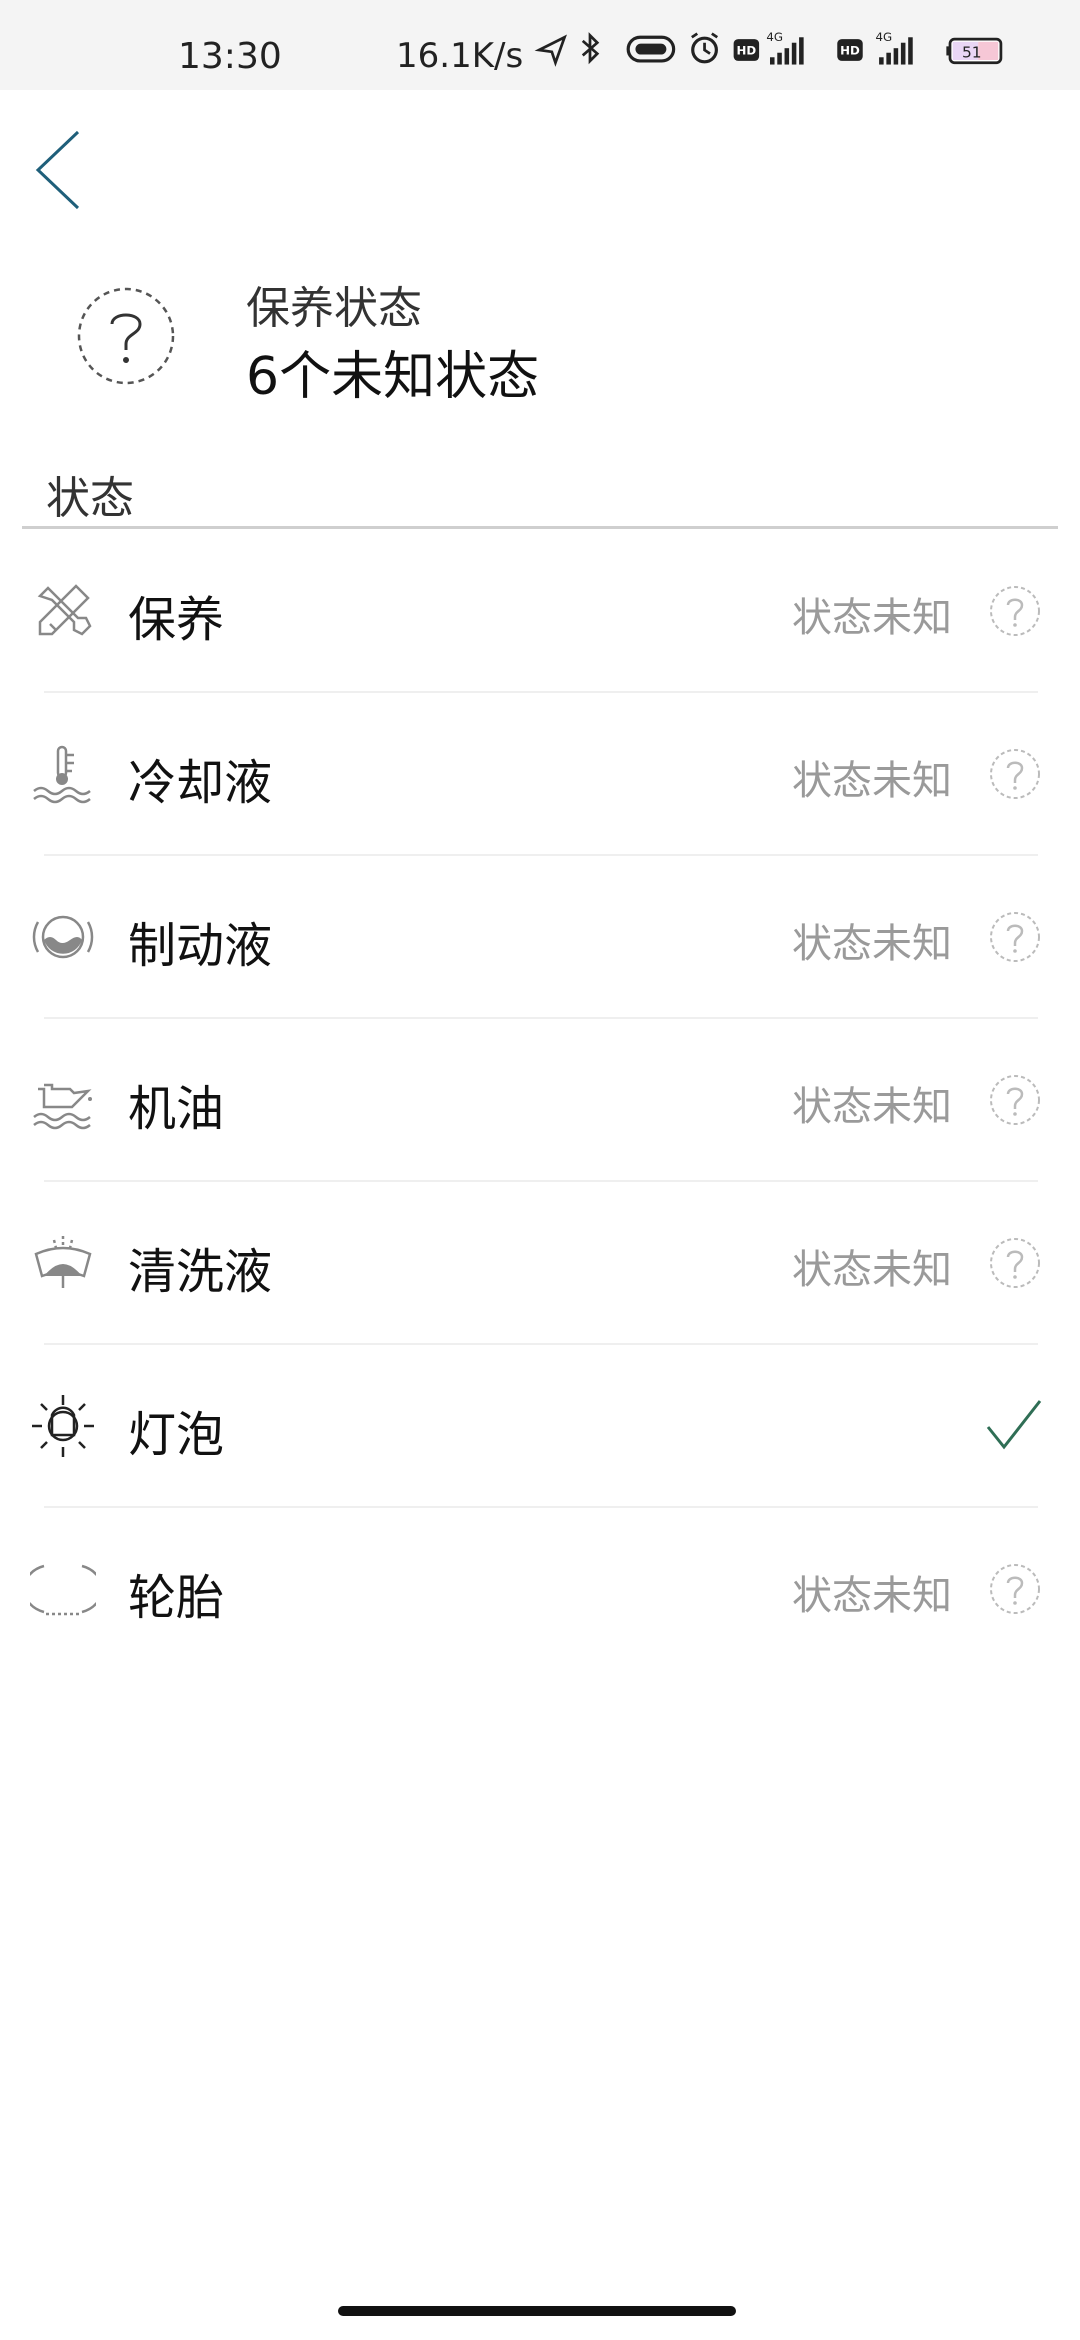 The width and height of the screenshot is (1080, 2340). I want to click on status-row-engine-oil: 机油 状态未知, so click(540, 1100).